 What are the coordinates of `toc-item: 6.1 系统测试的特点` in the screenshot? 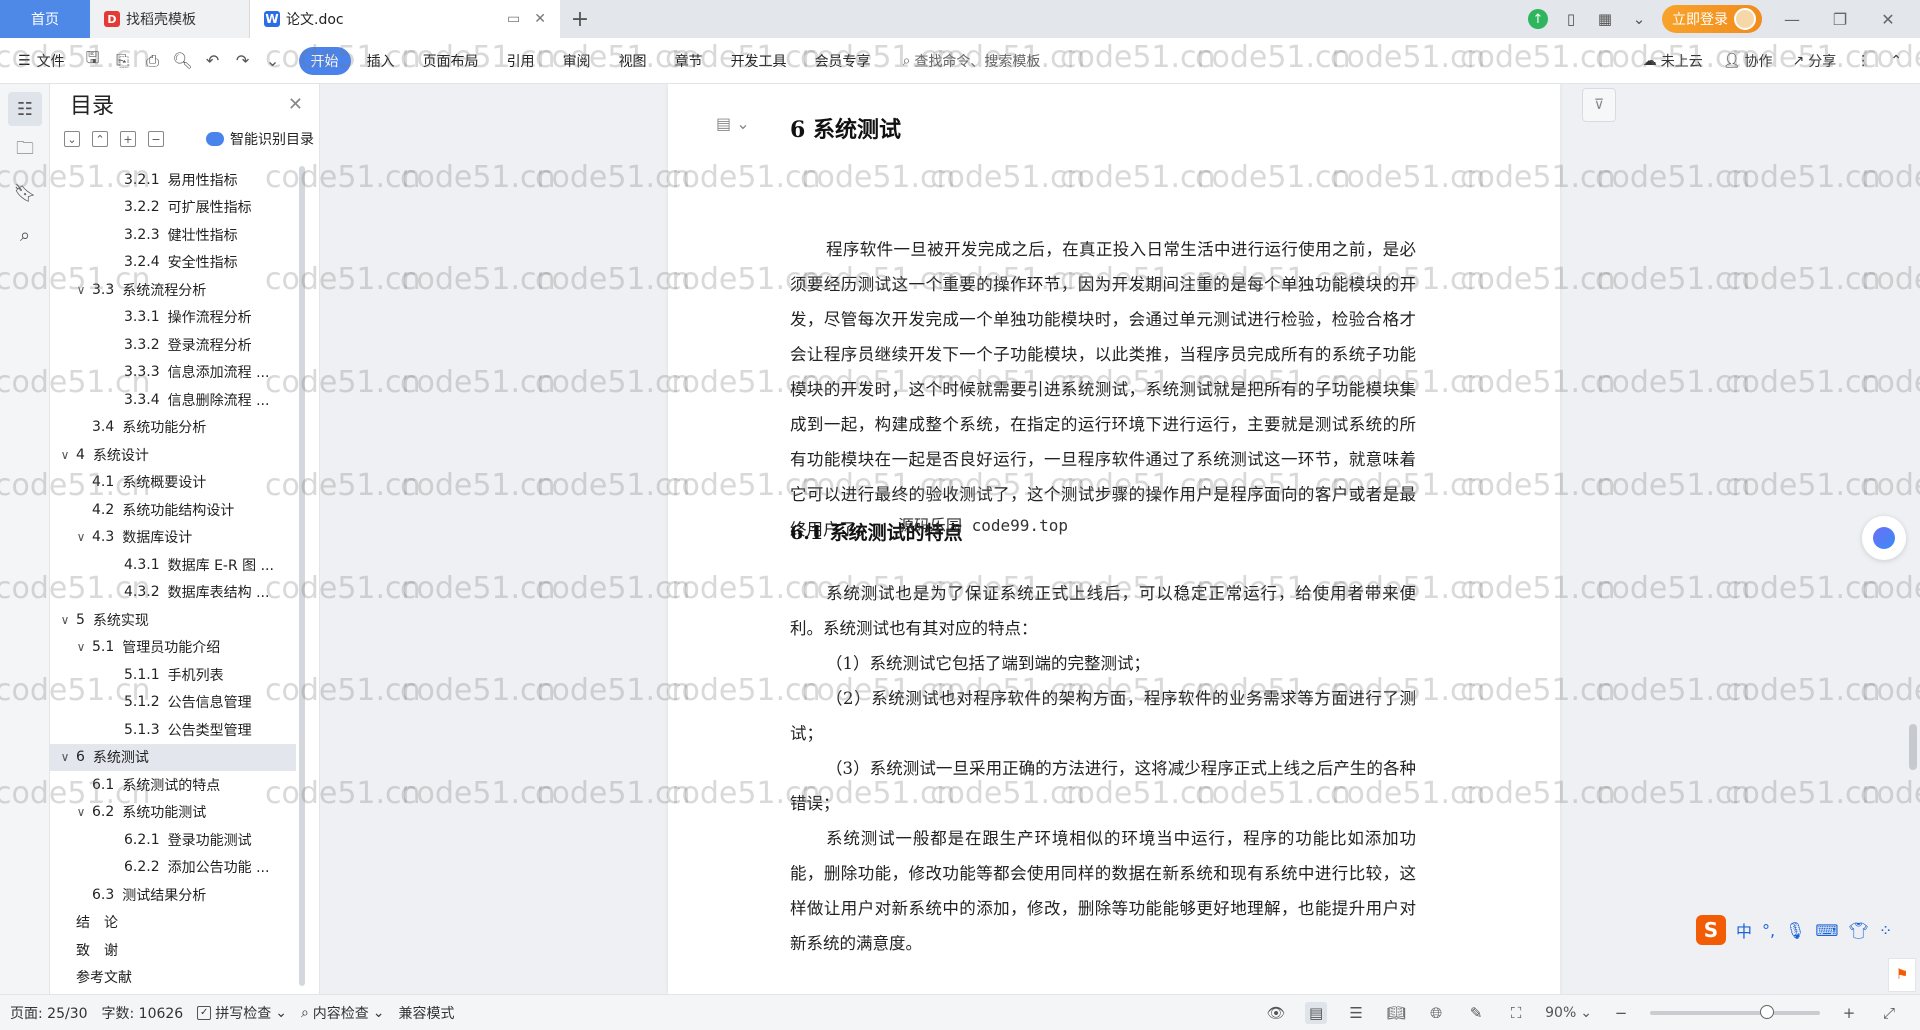 It's located at (173, 785).